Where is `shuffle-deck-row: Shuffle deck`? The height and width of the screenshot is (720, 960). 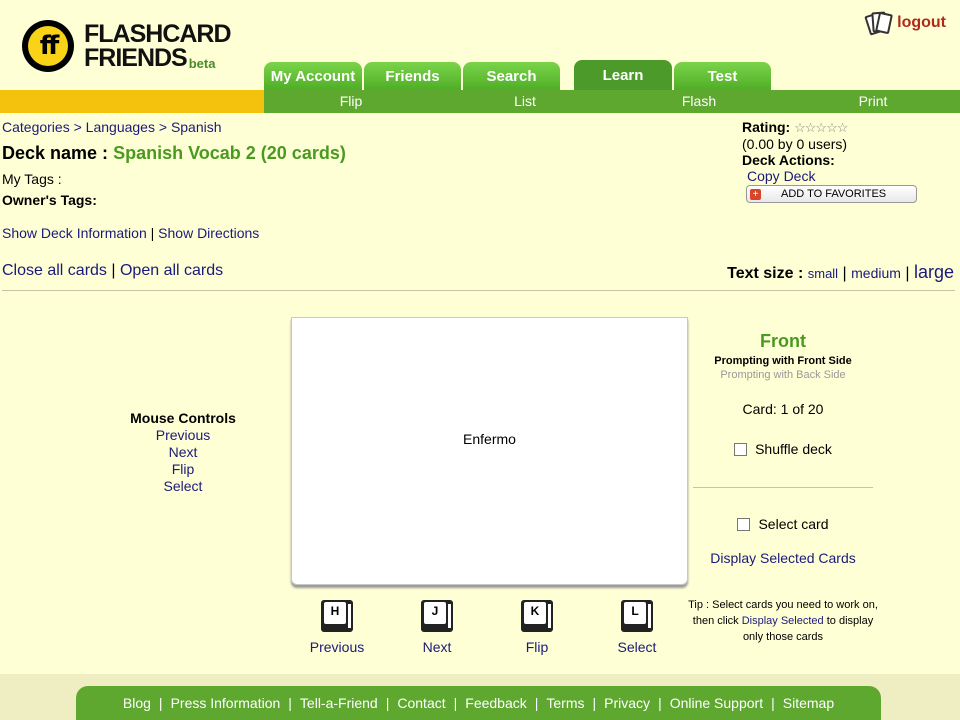 shuffle-deck-row: Shuffle deck is located at coordinates (783, 449).